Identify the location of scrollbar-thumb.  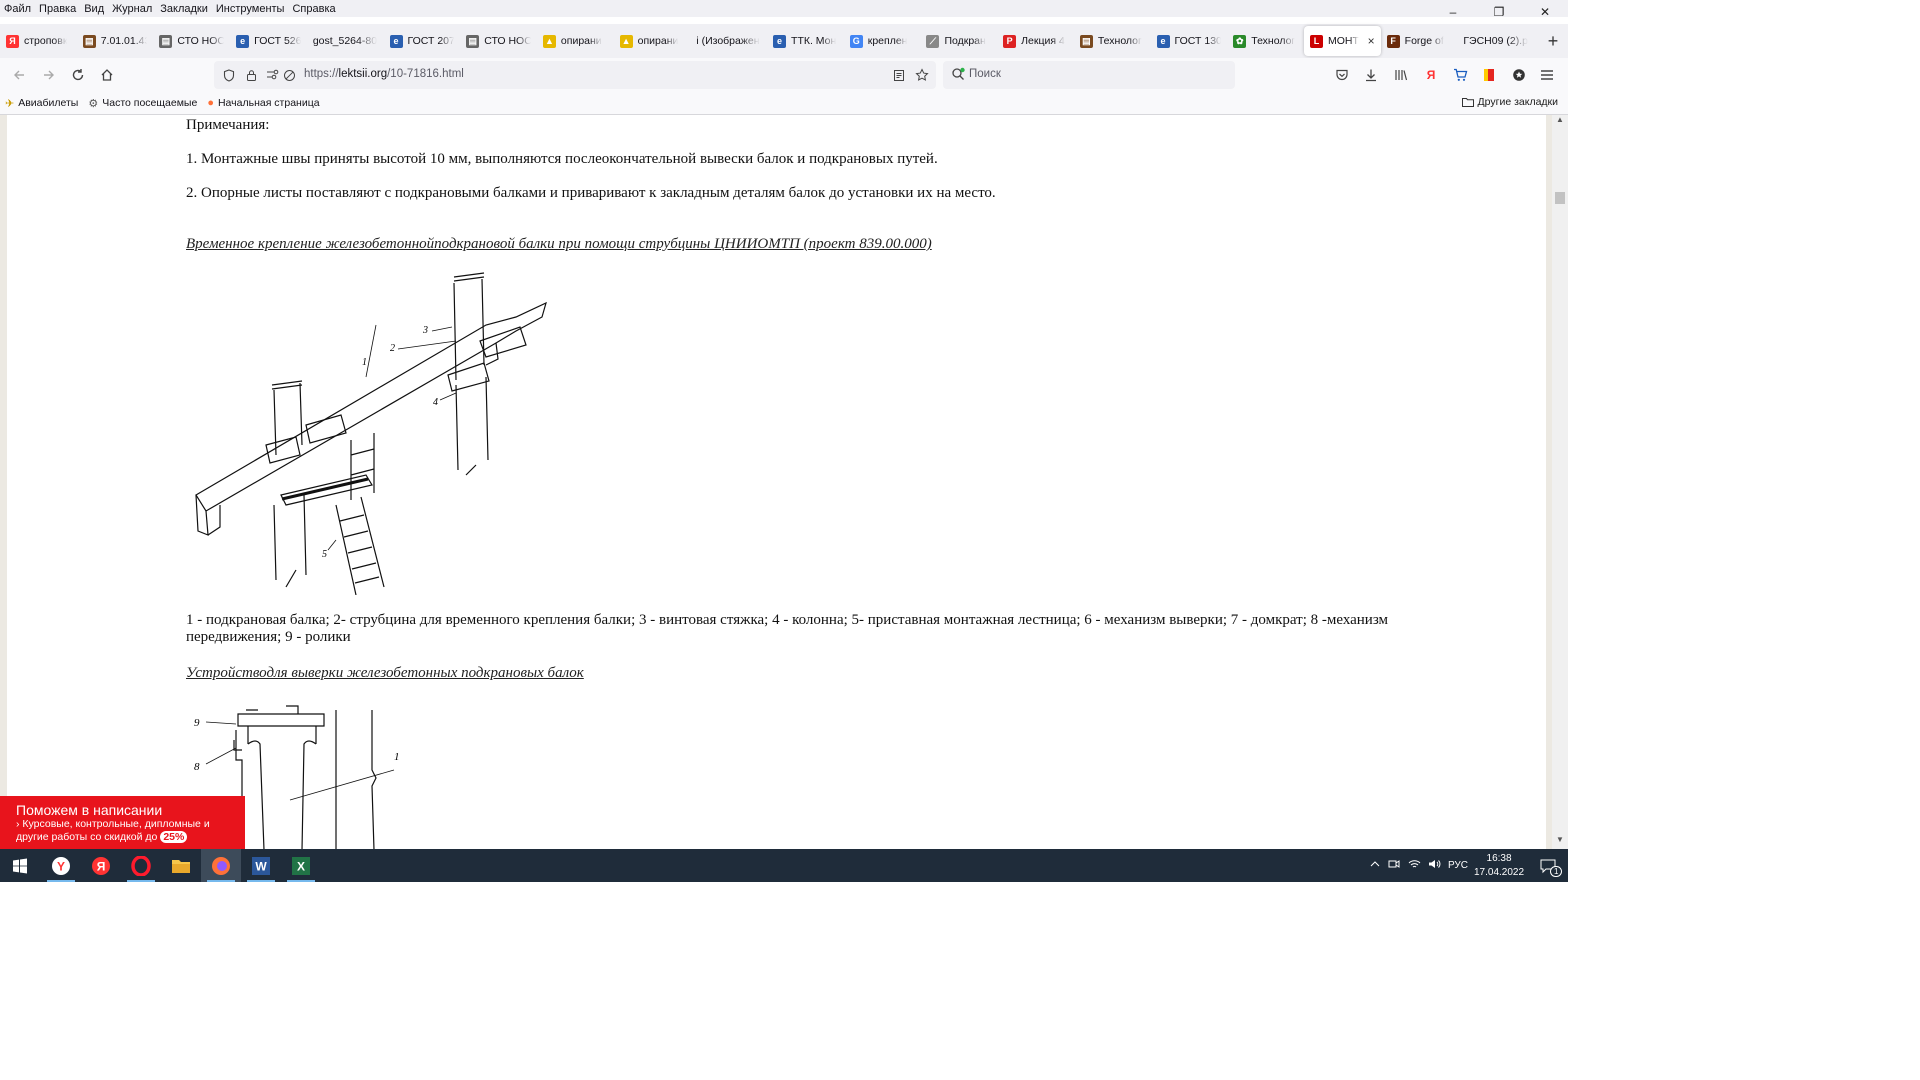
(1560, 198).